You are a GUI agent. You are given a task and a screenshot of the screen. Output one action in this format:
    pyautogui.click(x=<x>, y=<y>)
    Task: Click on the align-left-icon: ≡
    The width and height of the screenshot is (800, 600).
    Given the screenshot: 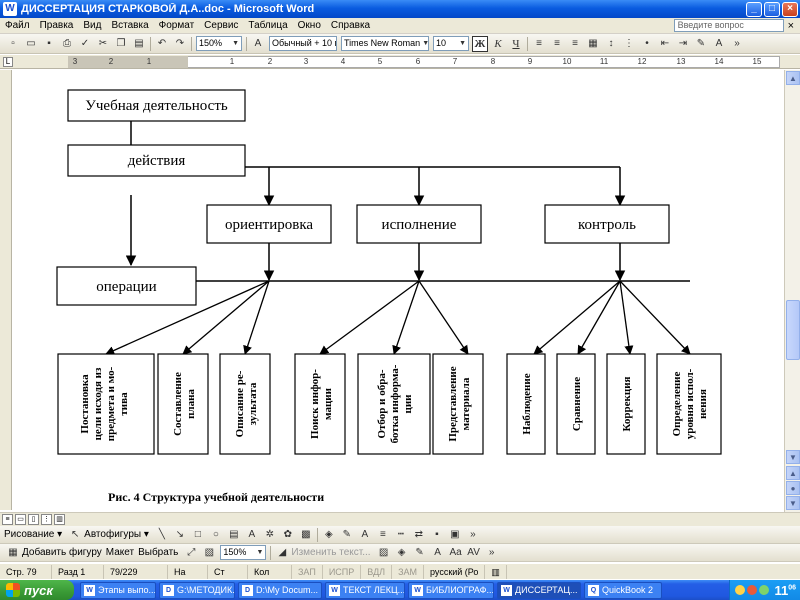 What is the action you would take?
    pyautogui.click(x=539, y=44)
    